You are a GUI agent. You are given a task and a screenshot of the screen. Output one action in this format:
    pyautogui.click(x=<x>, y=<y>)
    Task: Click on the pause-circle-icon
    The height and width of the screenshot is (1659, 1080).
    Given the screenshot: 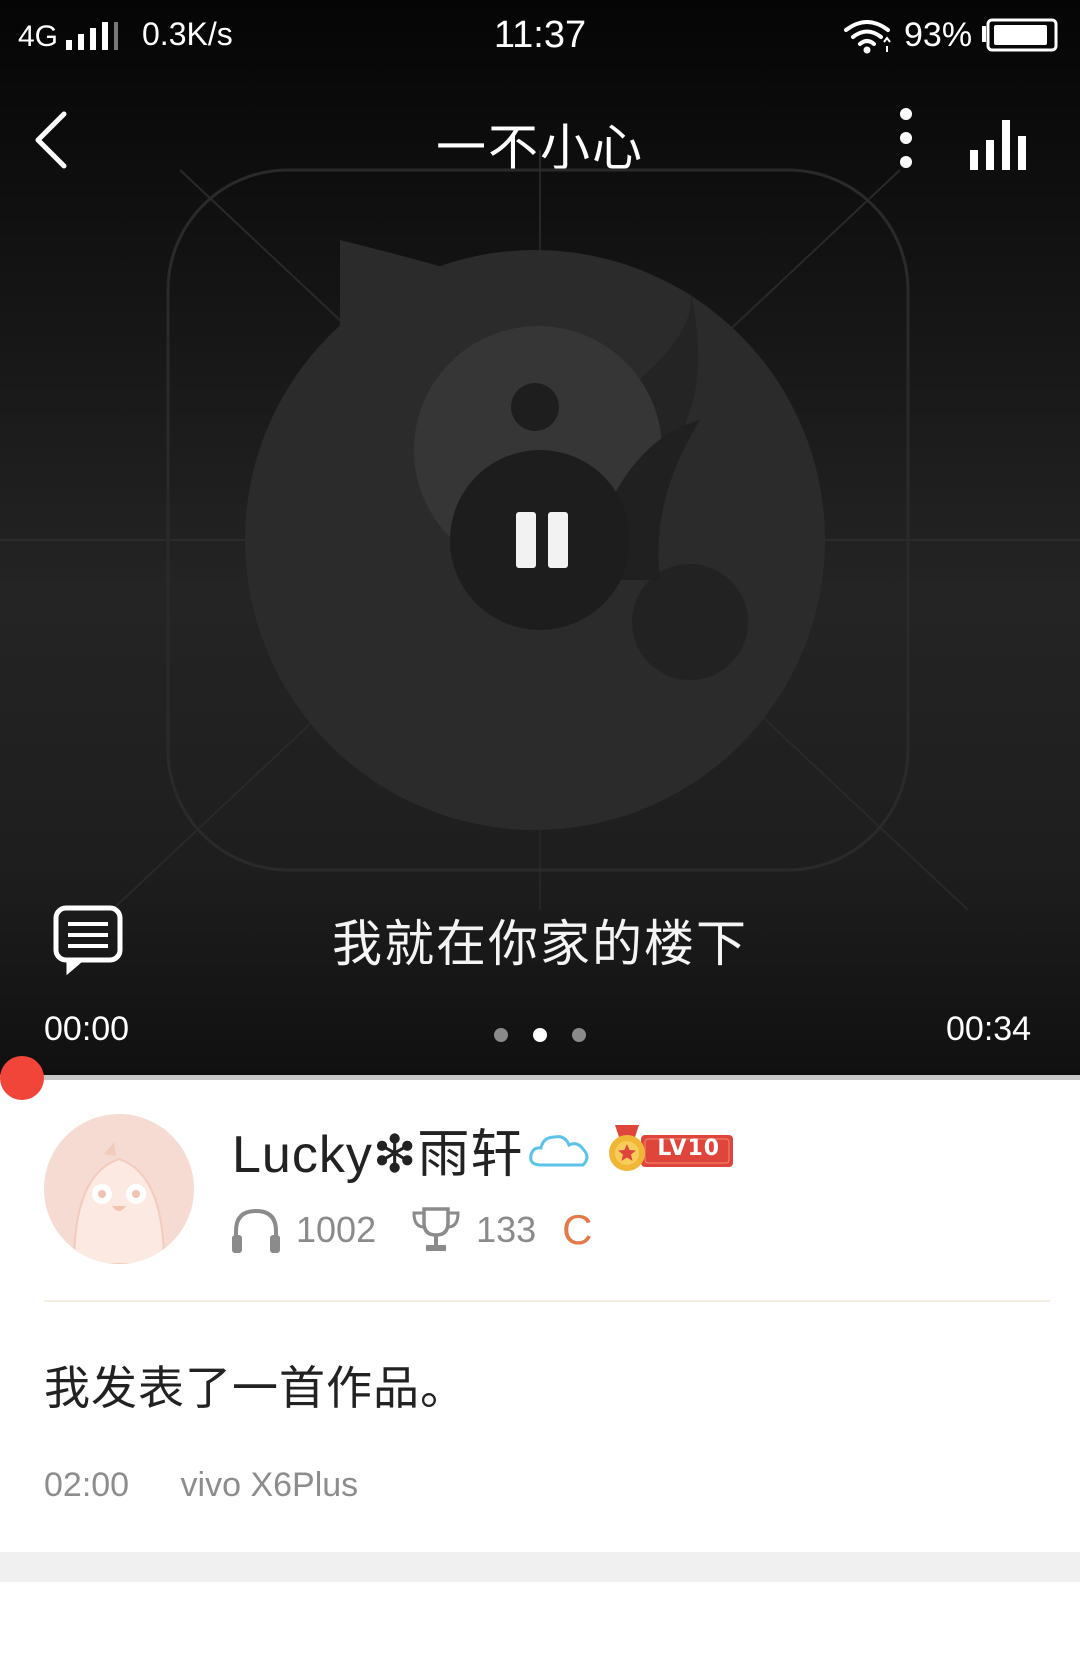 What is the action you would take?
    pyautogui.click(x=540, y=540)
    